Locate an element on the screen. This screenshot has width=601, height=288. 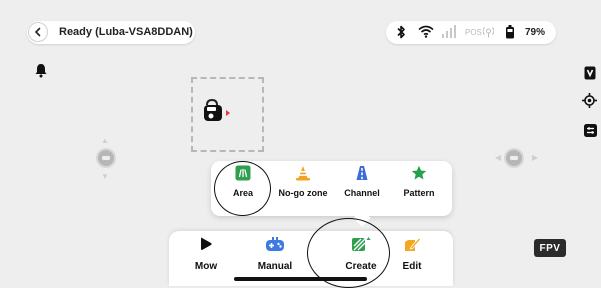
map-icon is located at coordinates (590, 73).